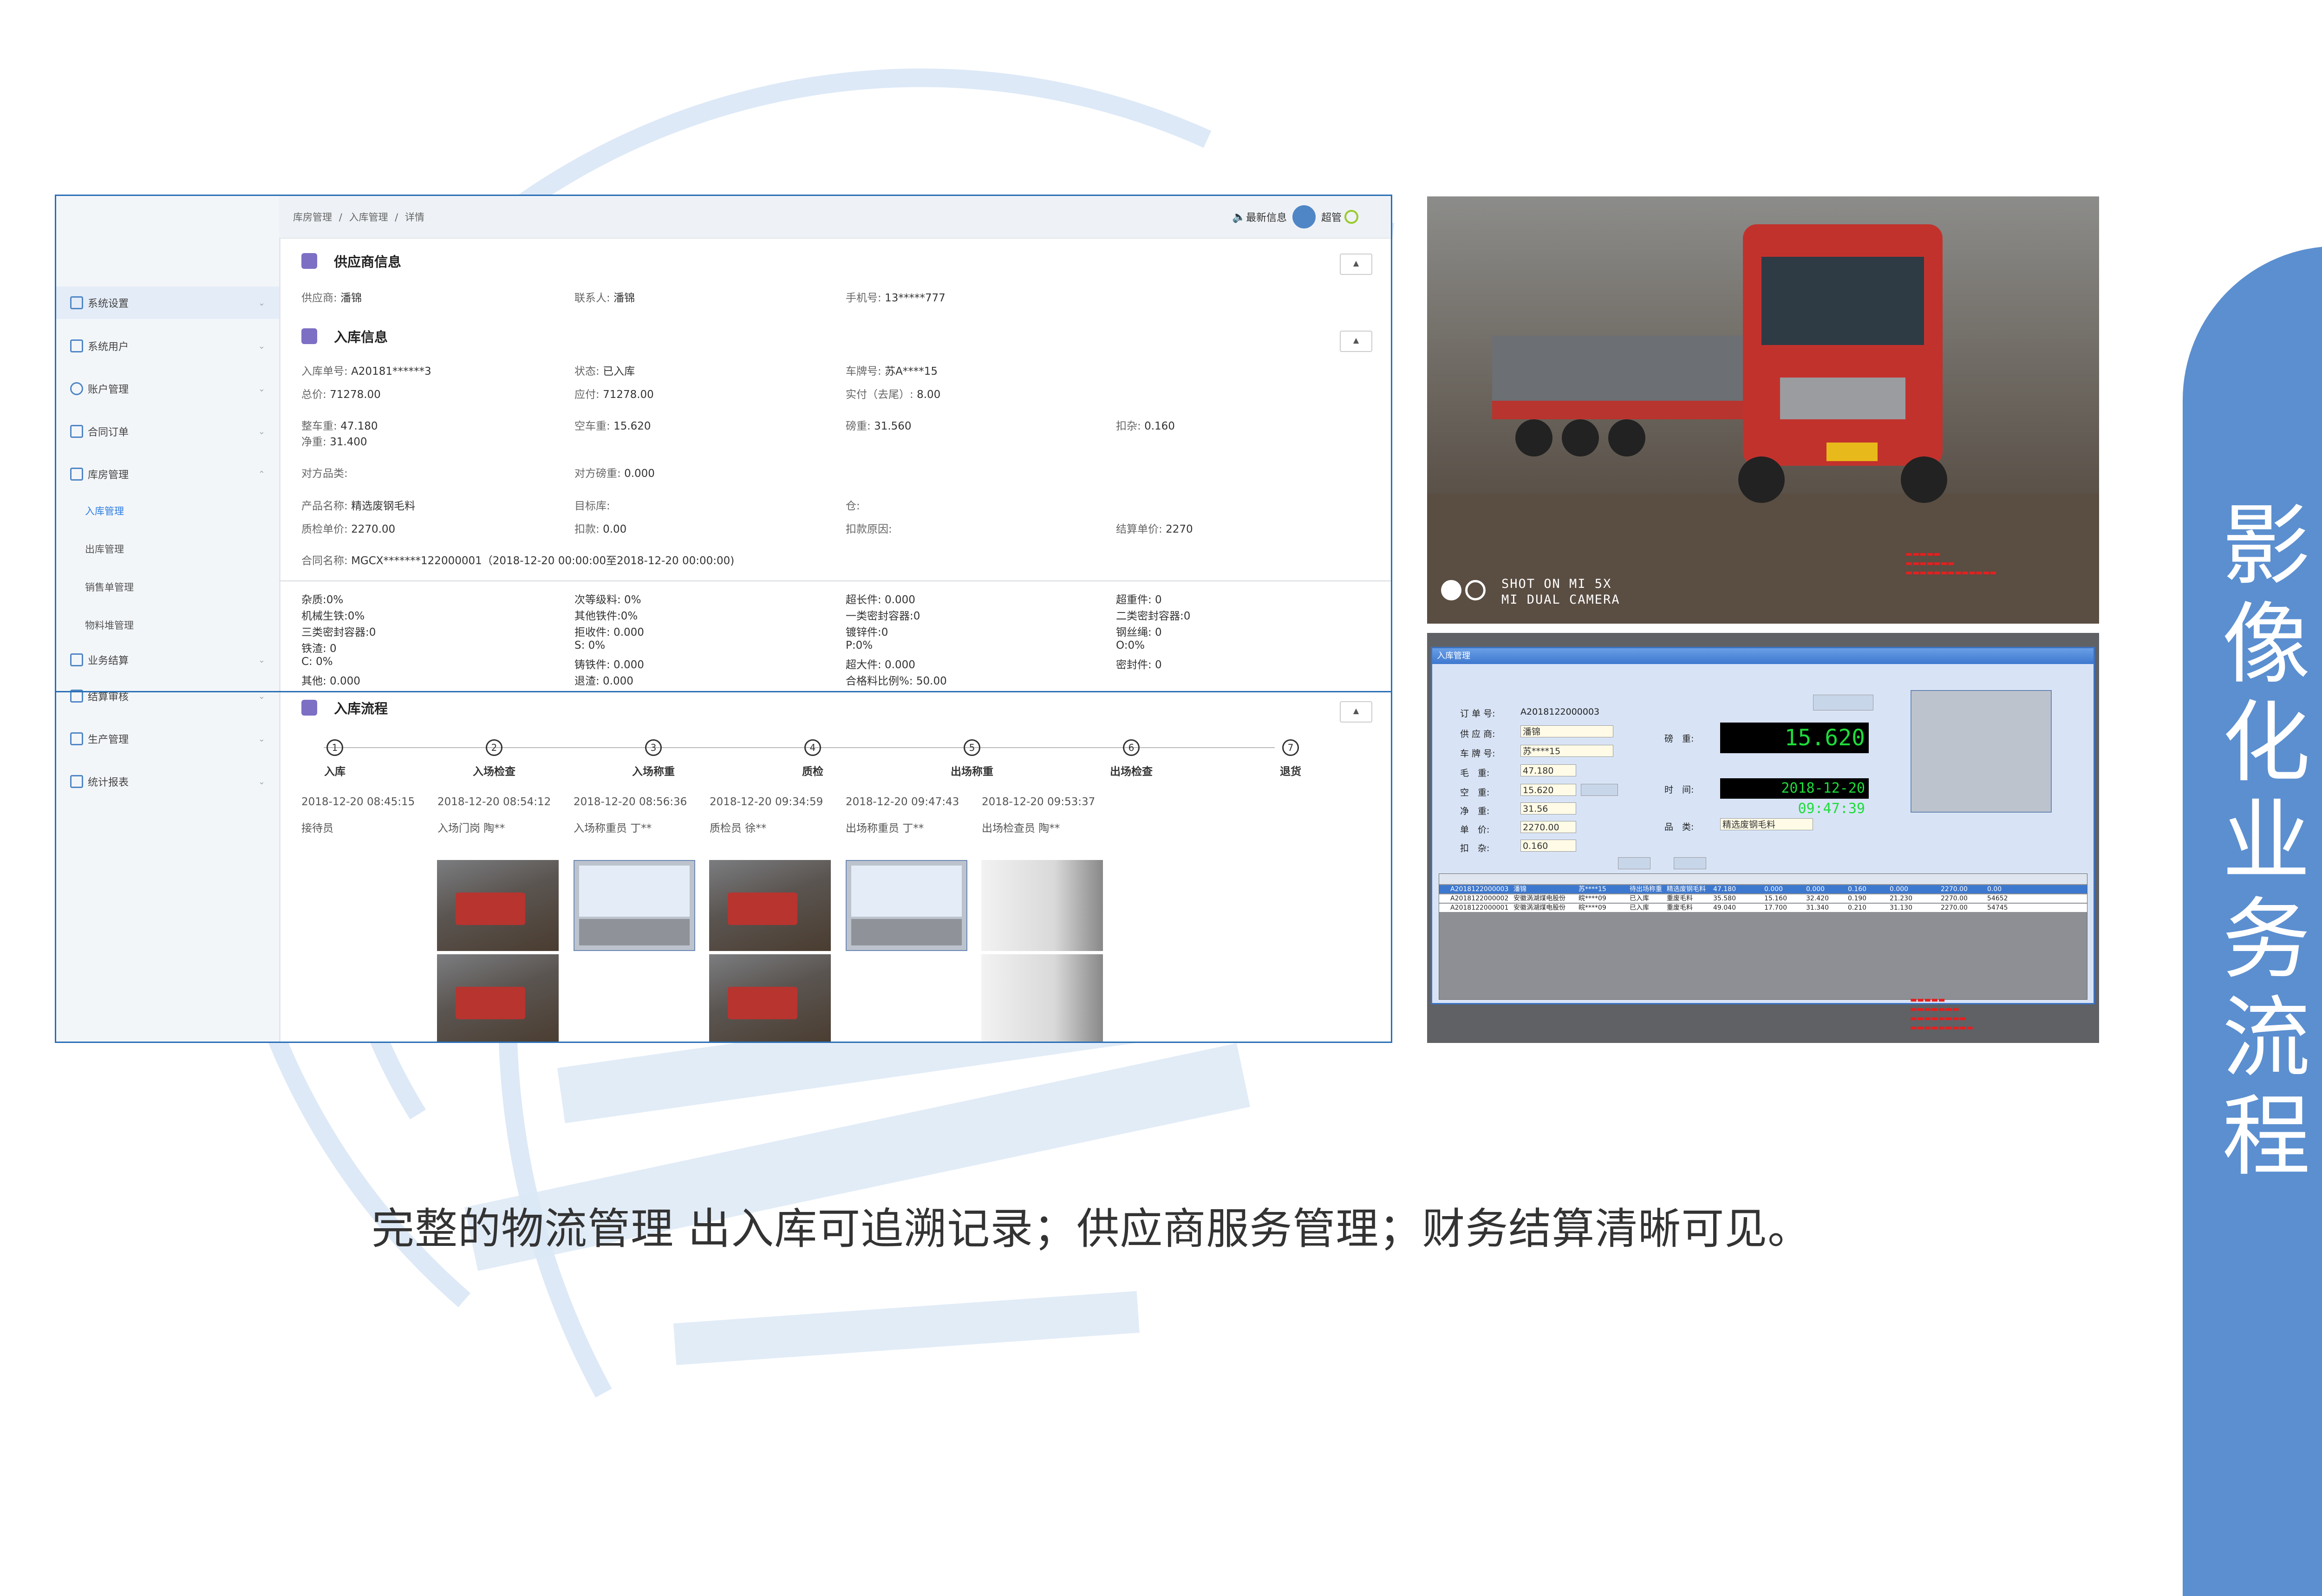 The width and height of the screenshot is (2322, 1596). I want to click on field-label: 扣款:, so click(587, 529).